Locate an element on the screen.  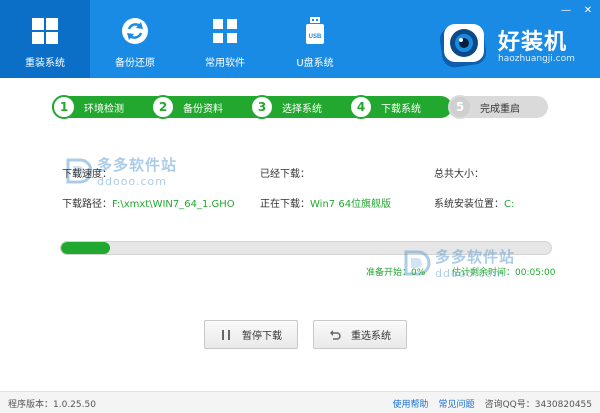
nav-backup-restore: 备份还原 is located at coordinates (135, 39).